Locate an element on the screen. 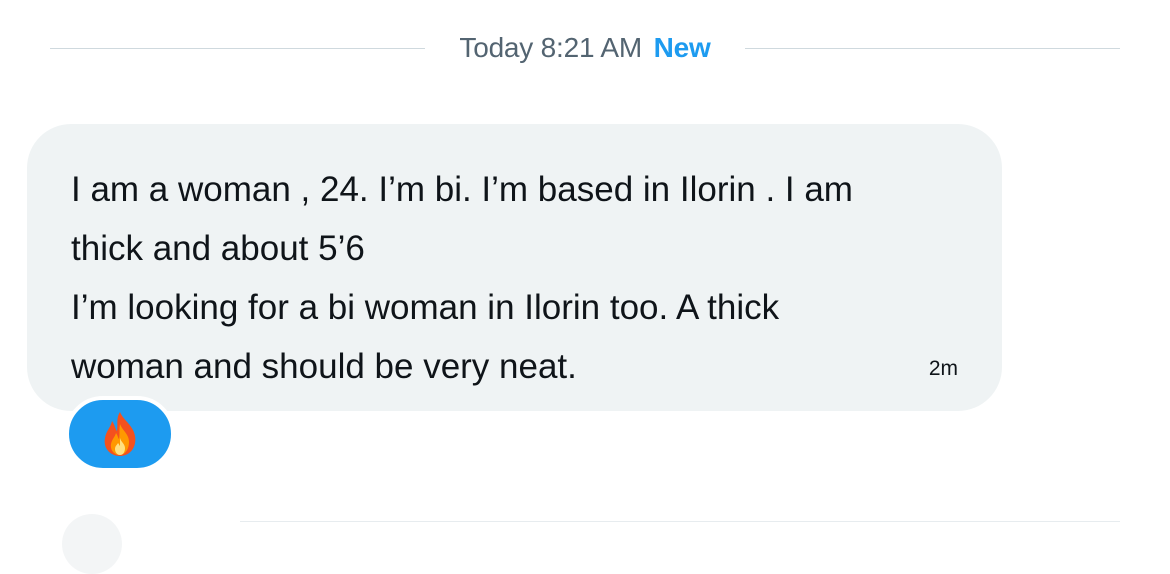 This screenshot has width=1170, height=574. fire-emoji-icon is located at coordinates (120, 434).